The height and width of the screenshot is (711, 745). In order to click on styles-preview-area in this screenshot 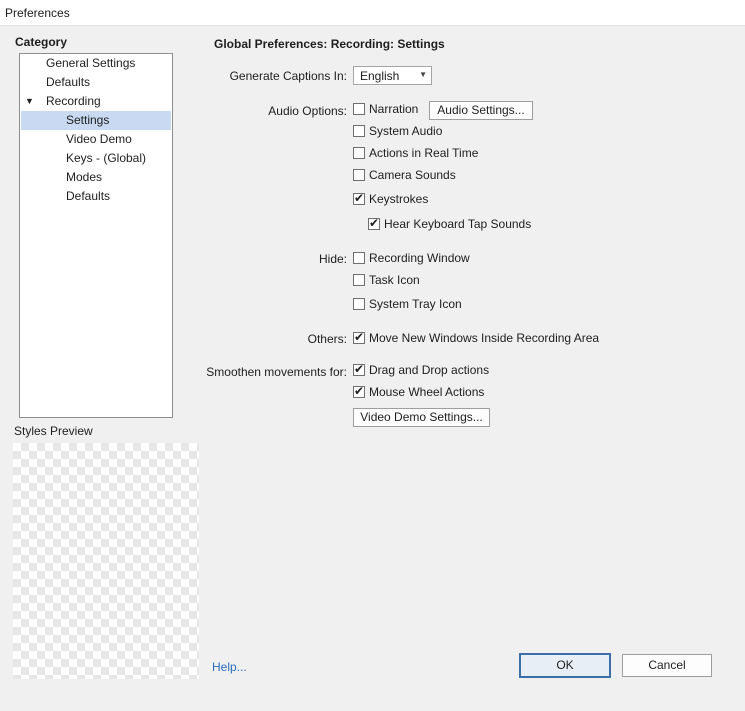, I will do `click(106, 561)`.